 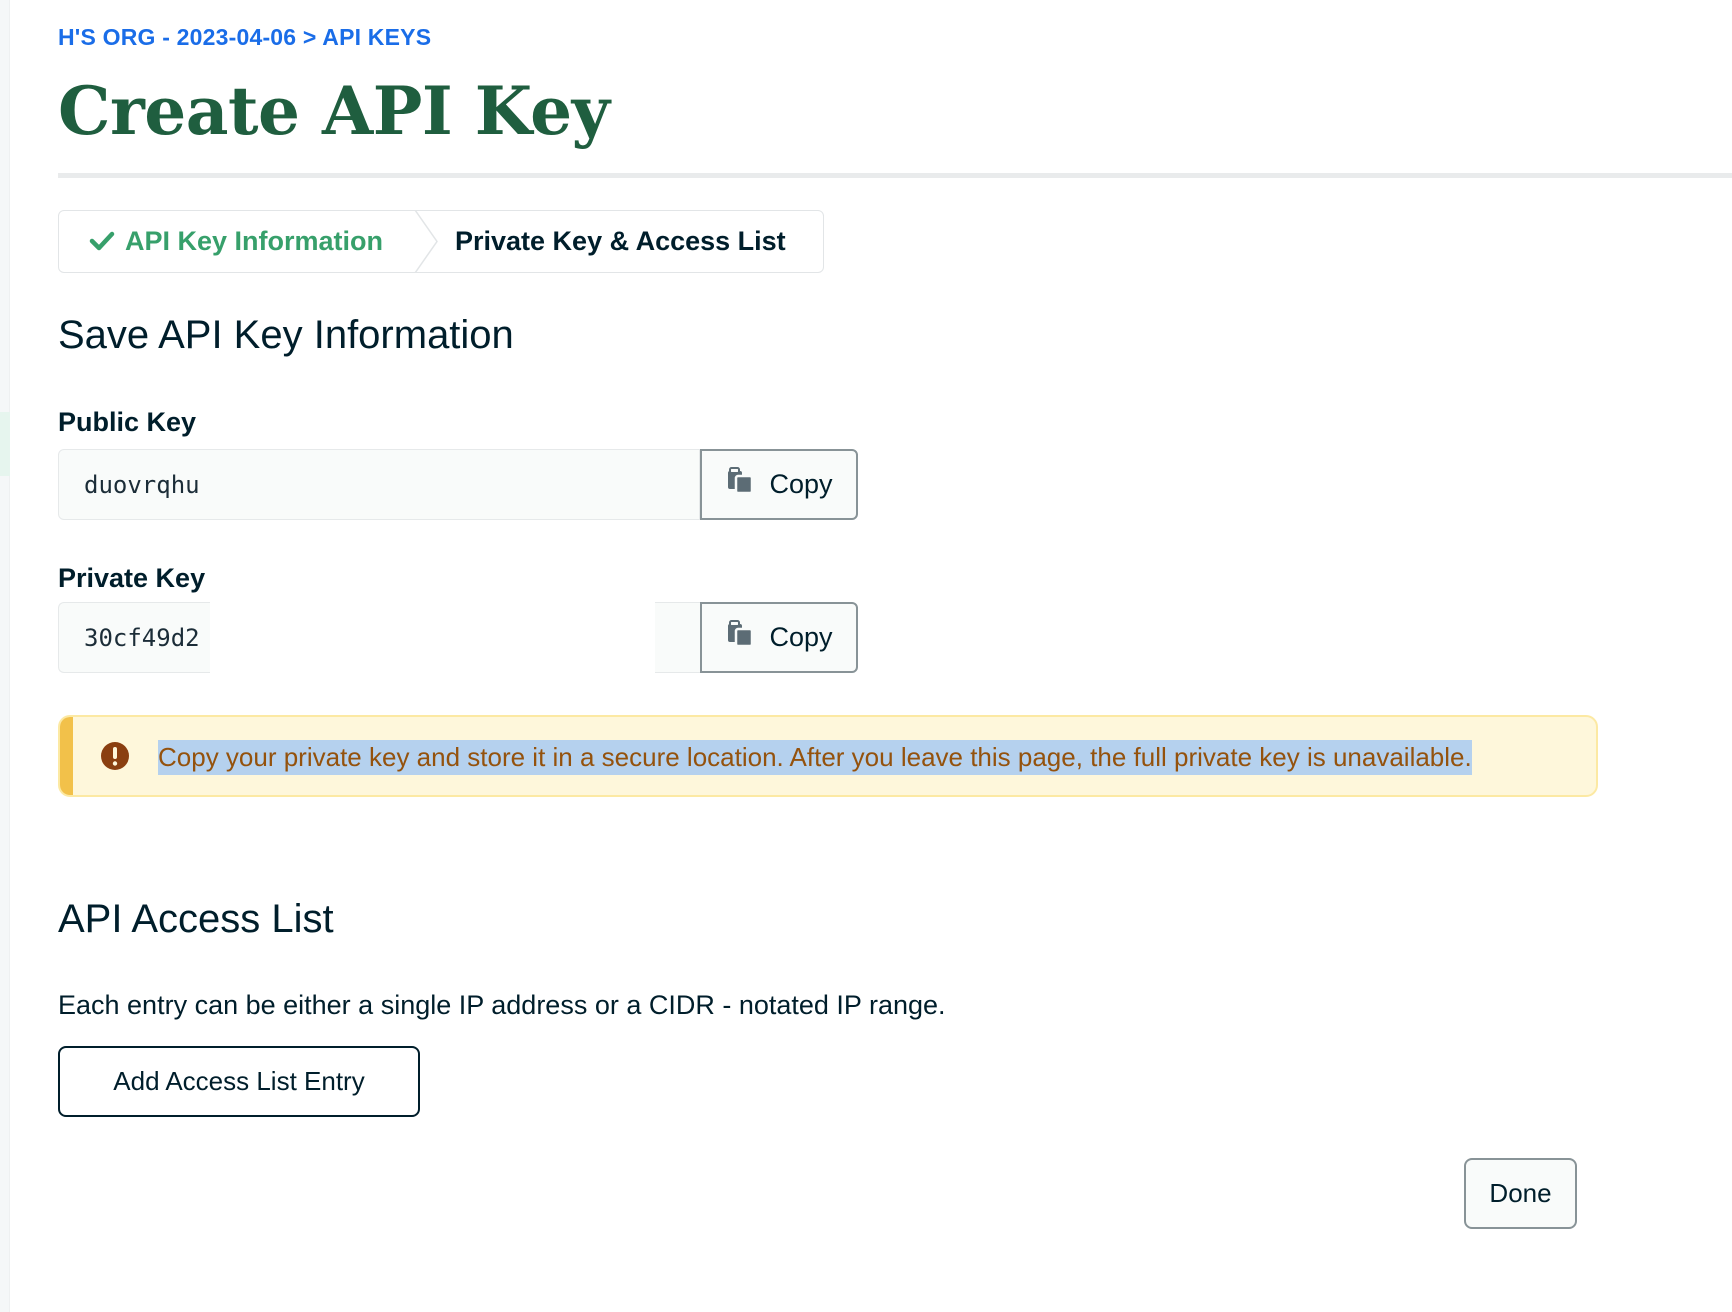 I want to click on done-button: Done, so click(x=1520, y=1193).